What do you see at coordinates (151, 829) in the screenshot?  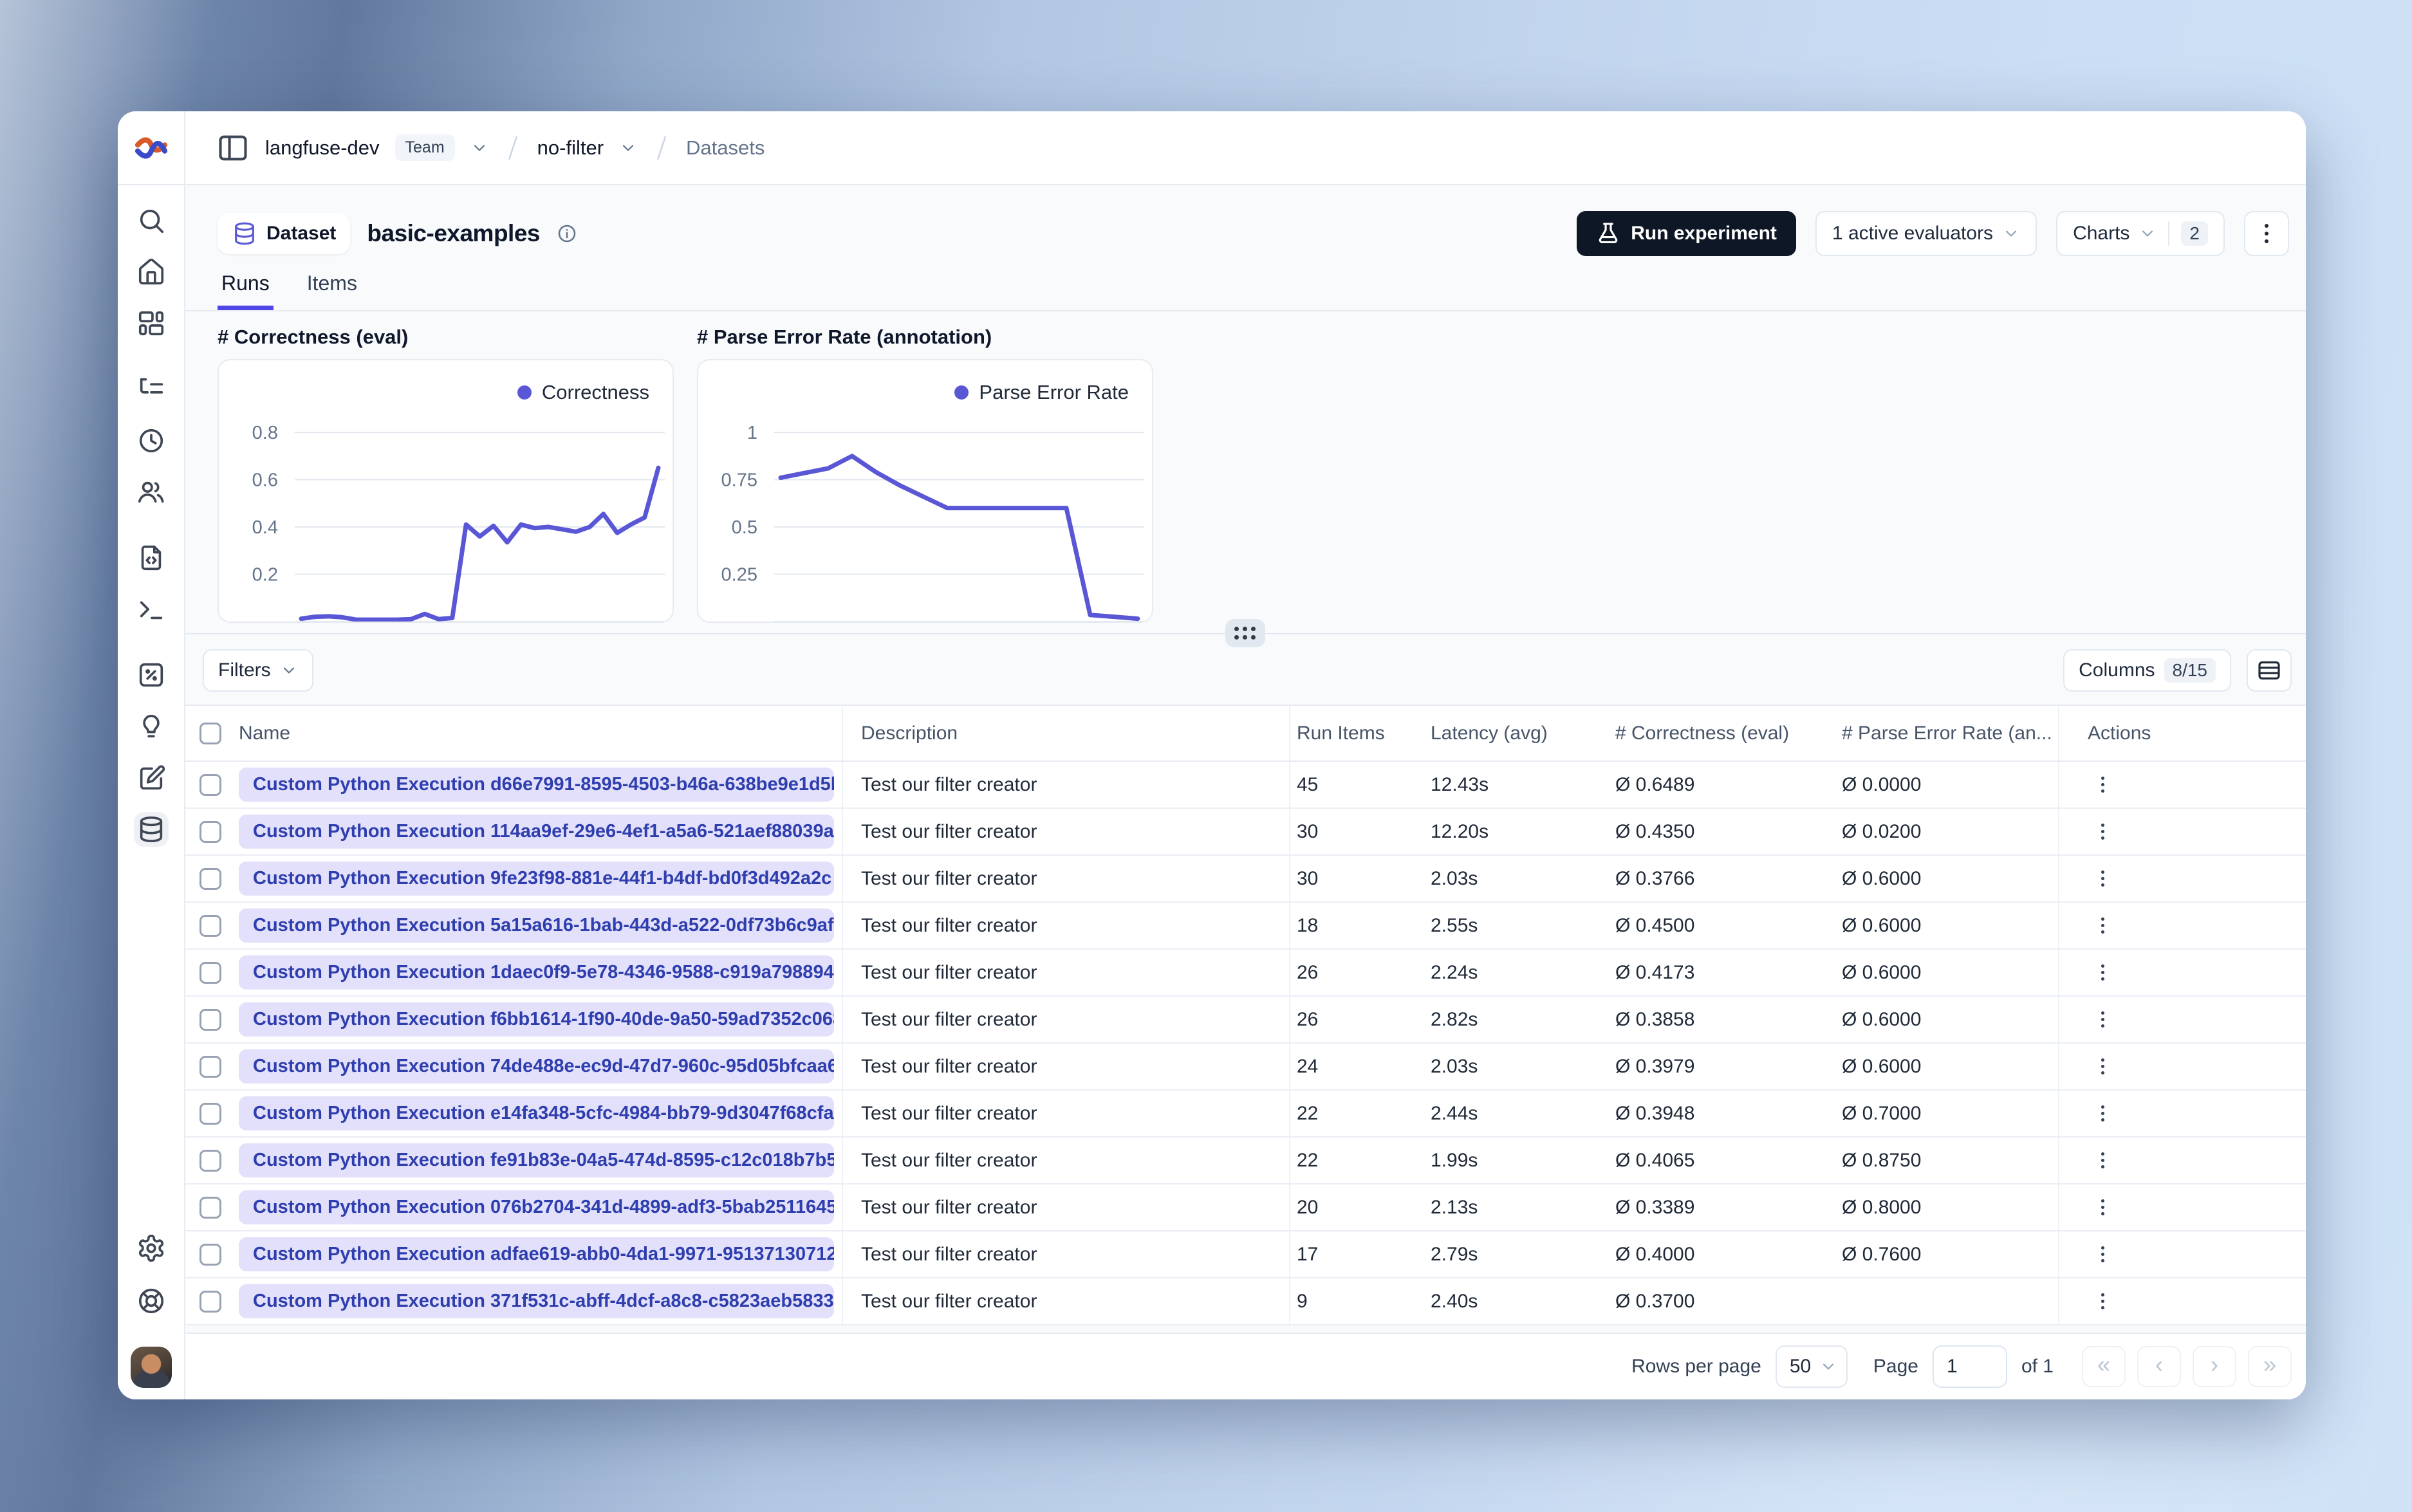 I see `sidebar-item-datasets` at bounding box center [151, 829].